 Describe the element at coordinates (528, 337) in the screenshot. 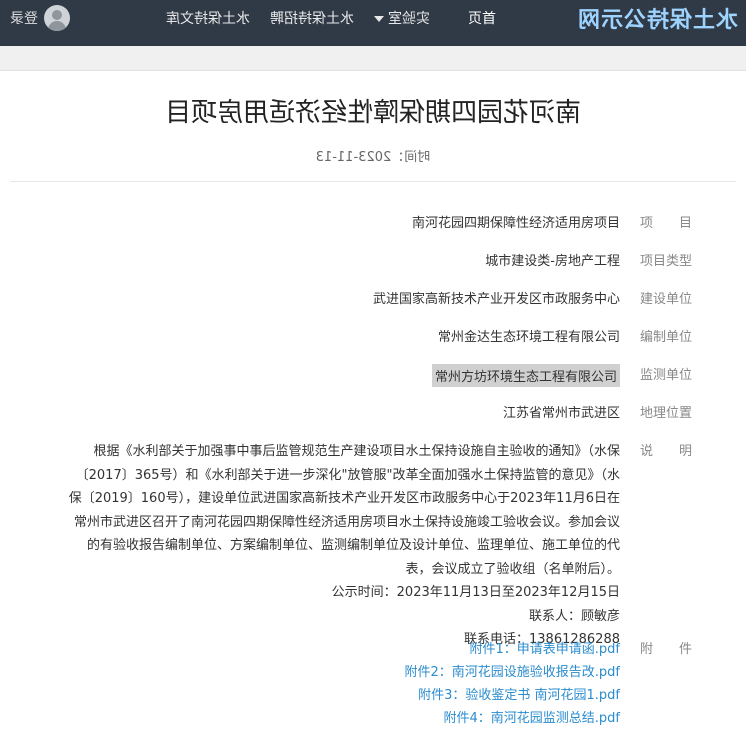

I see `field-value: 常州金达生态环境工程有限公司` at that location.